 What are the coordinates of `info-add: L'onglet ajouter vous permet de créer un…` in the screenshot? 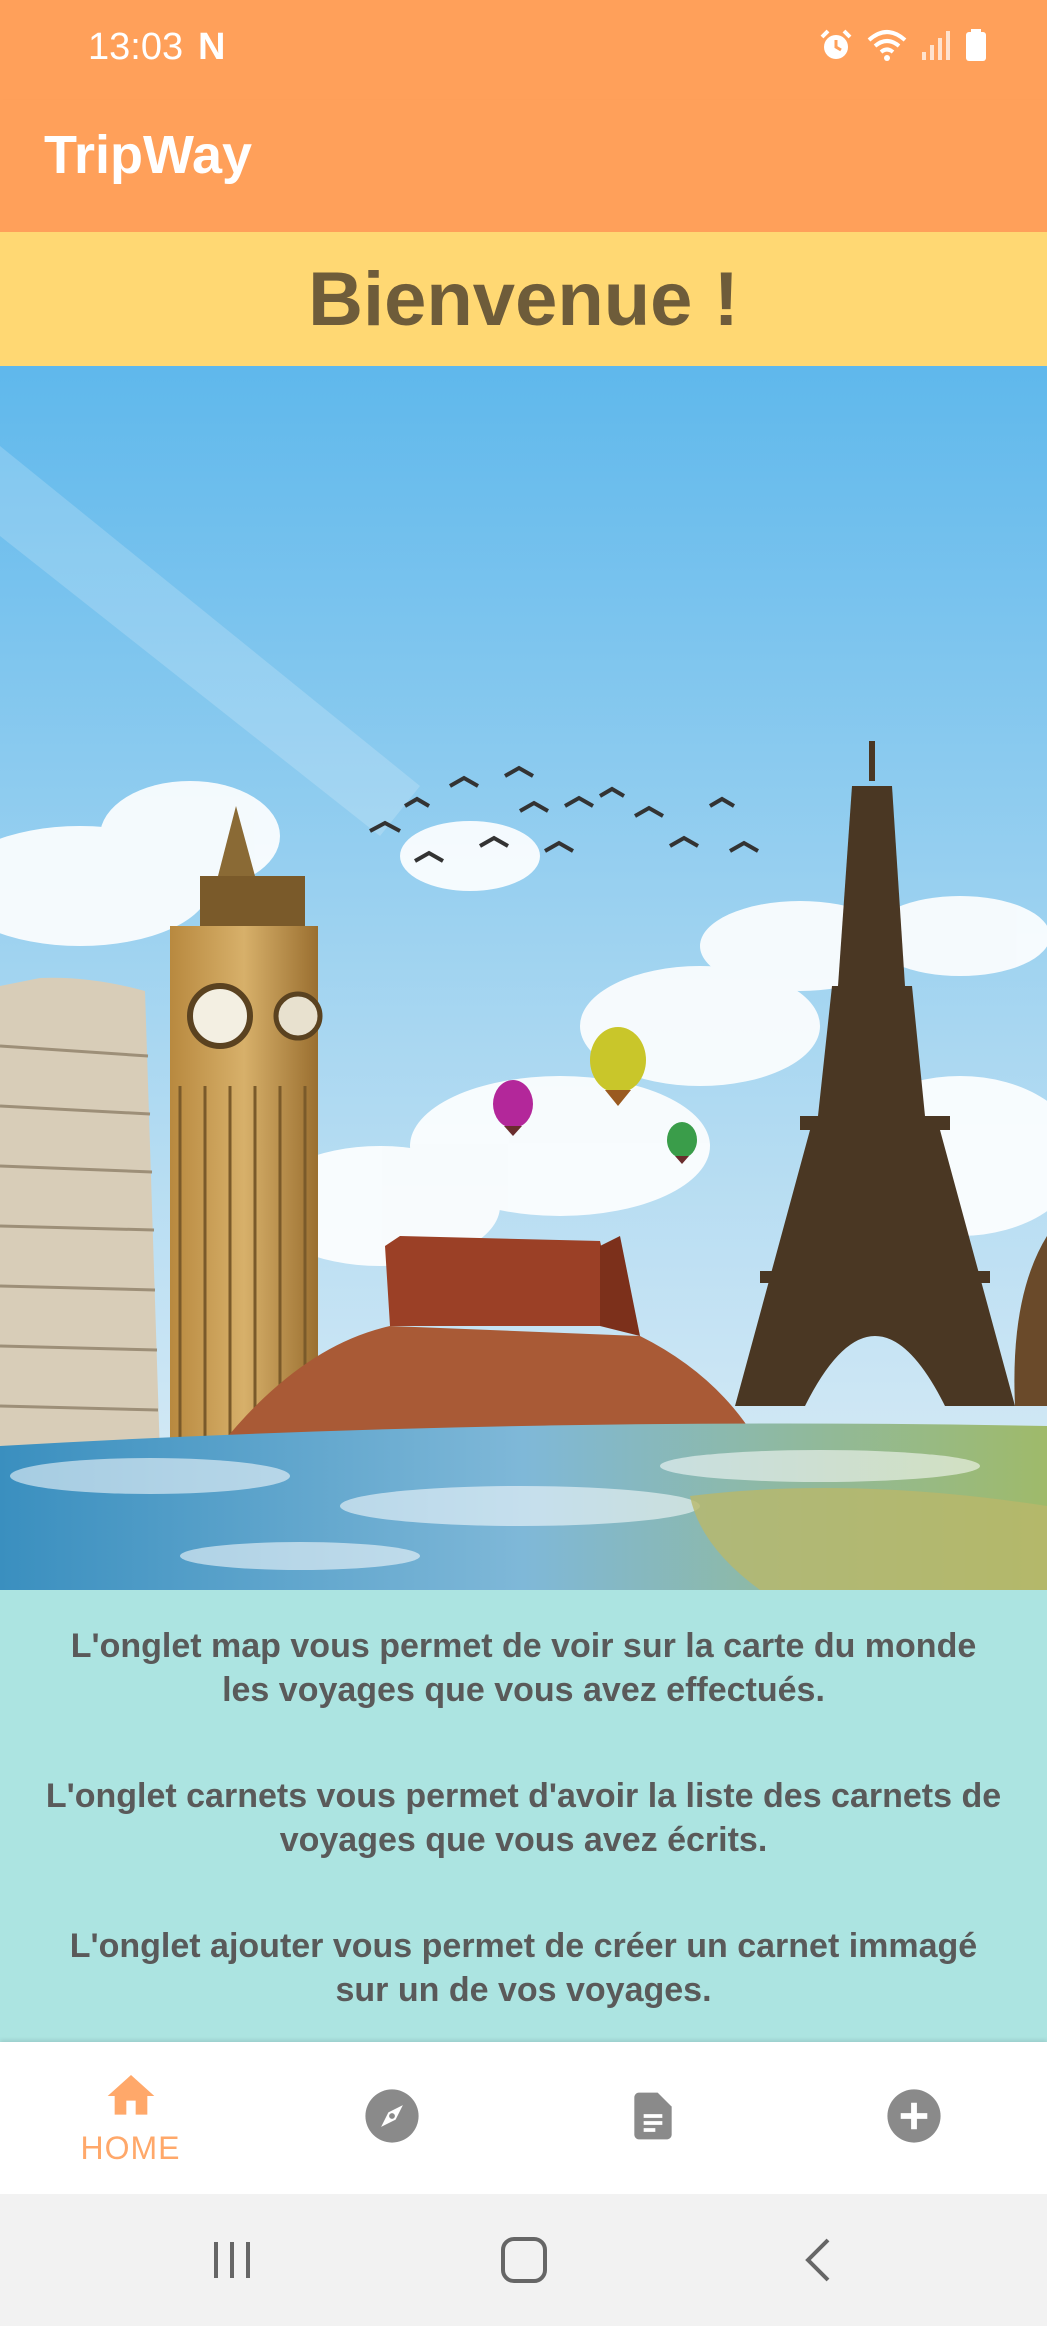 It's located at (523, 1968).